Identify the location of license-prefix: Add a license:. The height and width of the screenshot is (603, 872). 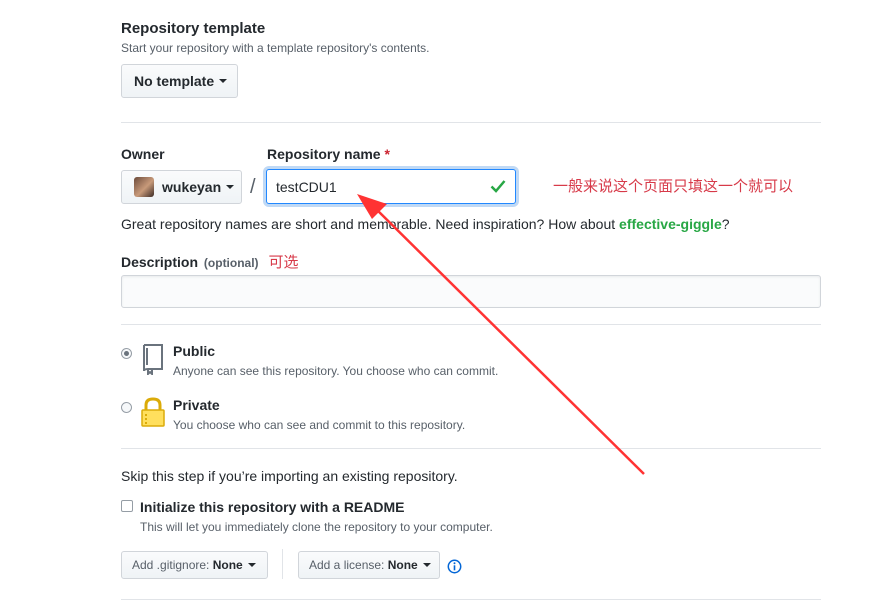
(348, 565).